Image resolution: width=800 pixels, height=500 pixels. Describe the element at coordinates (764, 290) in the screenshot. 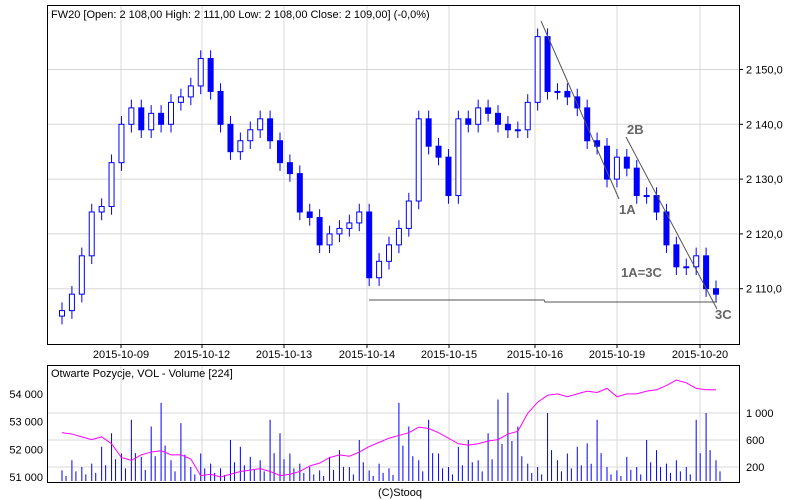

I see `y-tick-label: 2 110,0` at that location.